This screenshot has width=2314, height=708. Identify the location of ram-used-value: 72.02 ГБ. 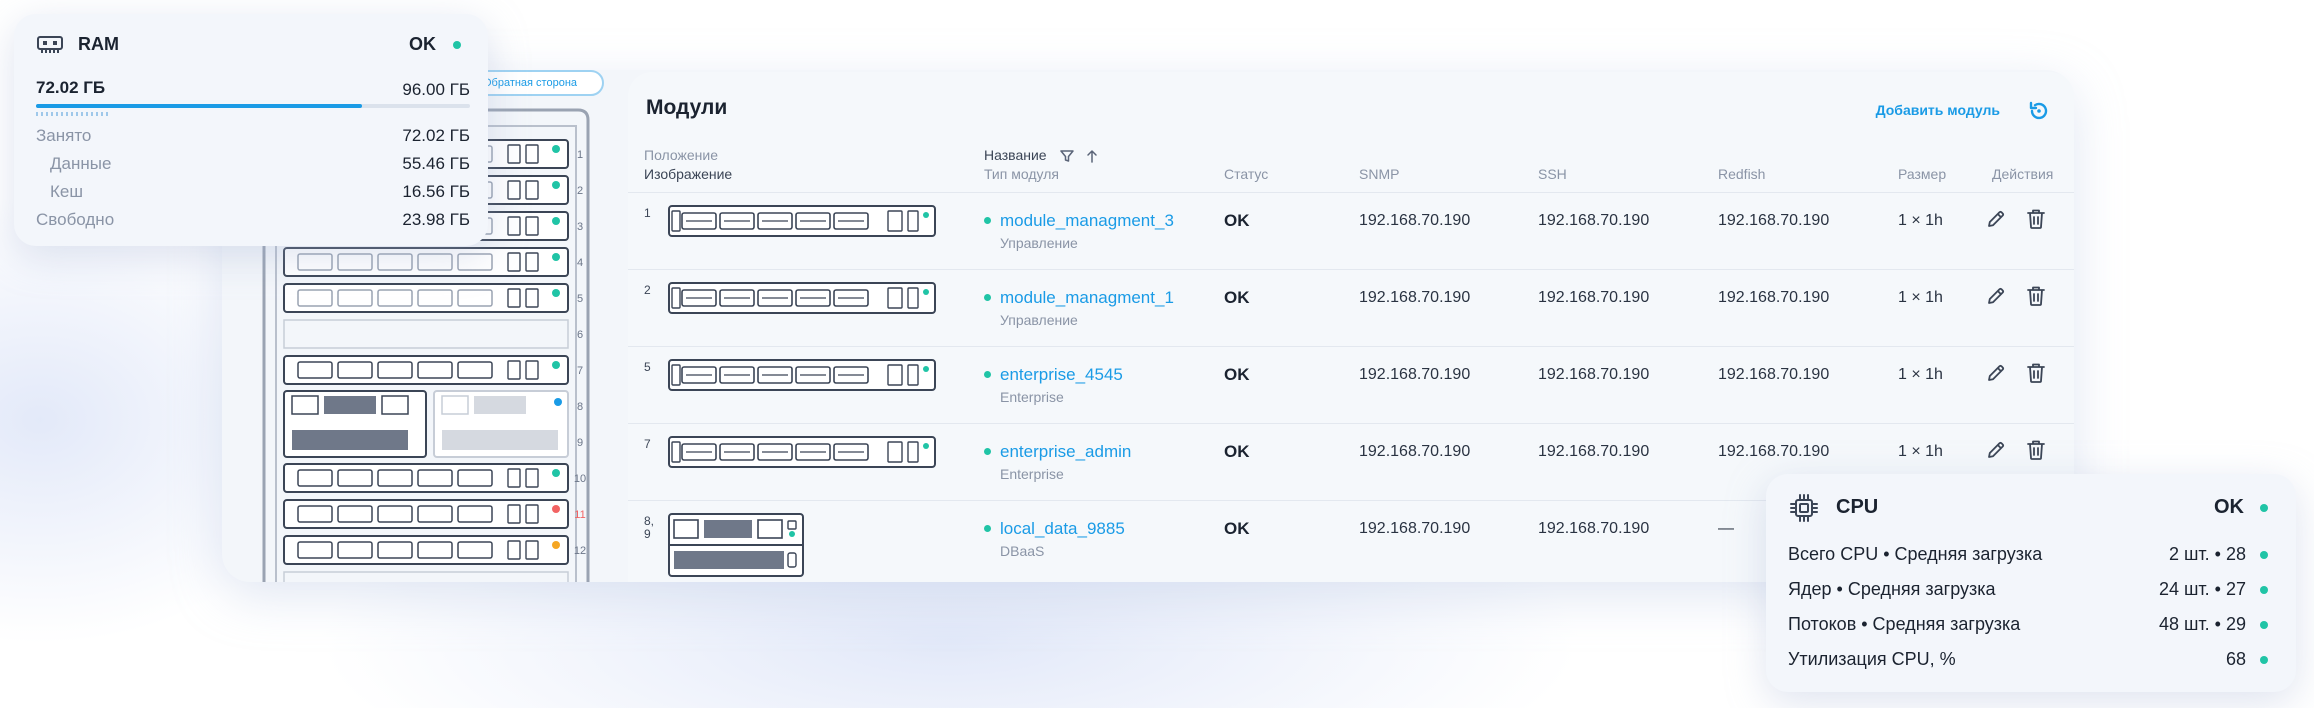
(71, 87).